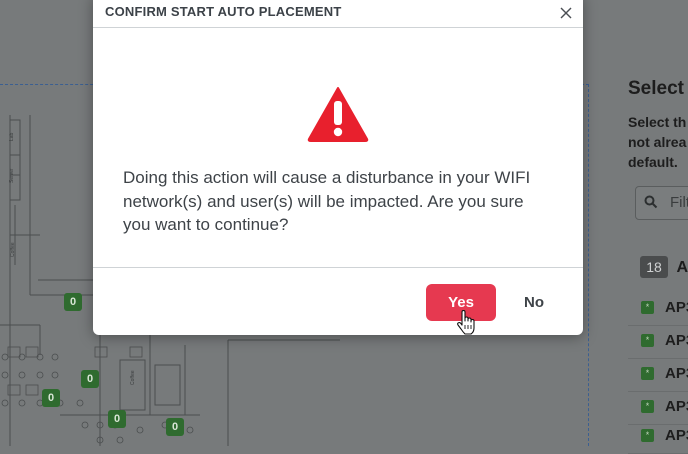  What do you see at coordinates (657, 122) in the screenshot?
I see `description-line: Select th` at bounding box center [657, 122].